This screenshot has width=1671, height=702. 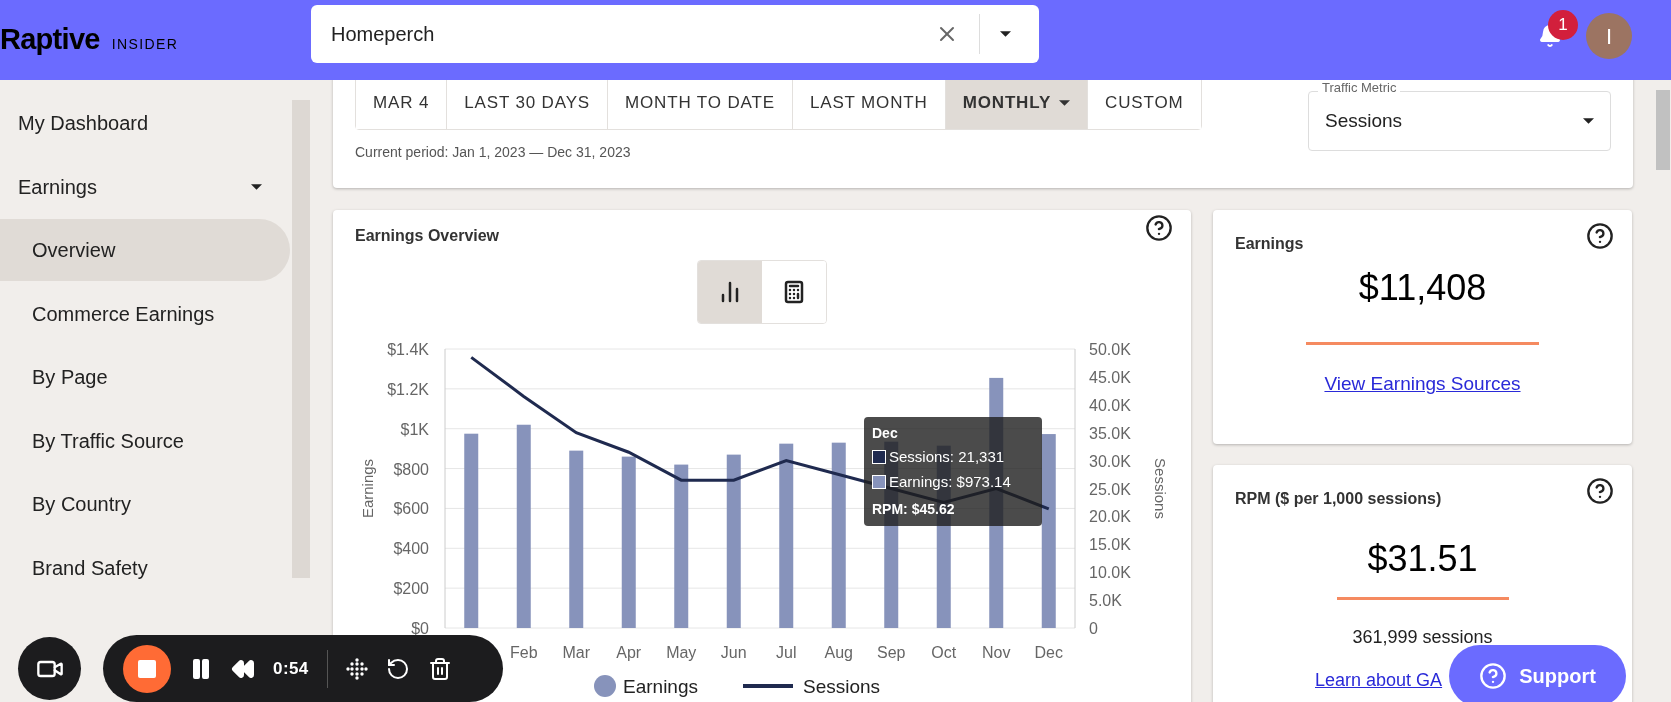 What do you see at coordinates (1609, 36) in the screenshot?
I see `user-avatar: I` at bounding box center [1609, 36].